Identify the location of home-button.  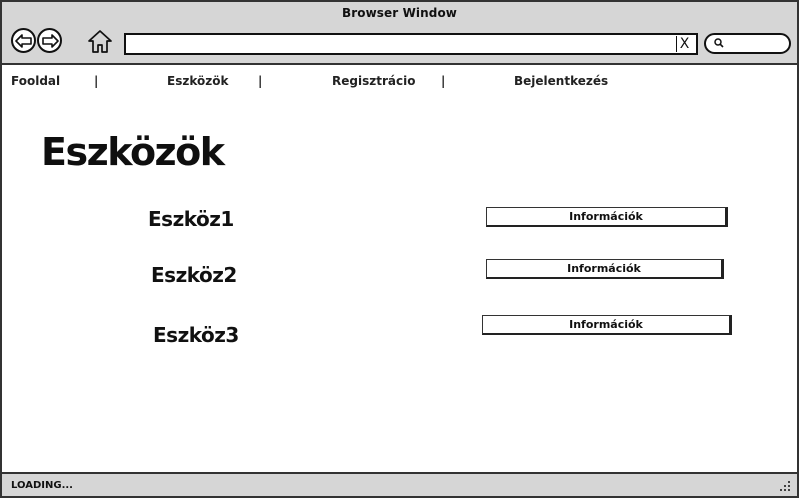
(100, 41).